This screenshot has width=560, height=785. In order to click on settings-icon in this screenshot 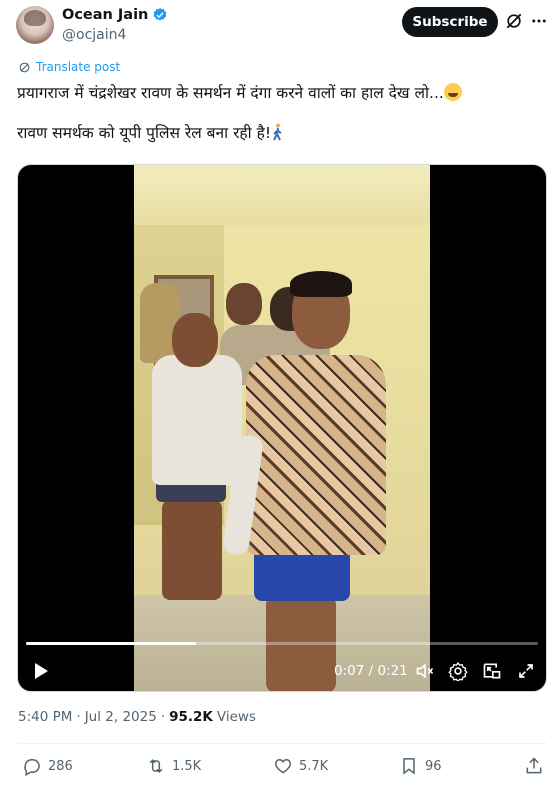, I will do `click(458, 671)`.